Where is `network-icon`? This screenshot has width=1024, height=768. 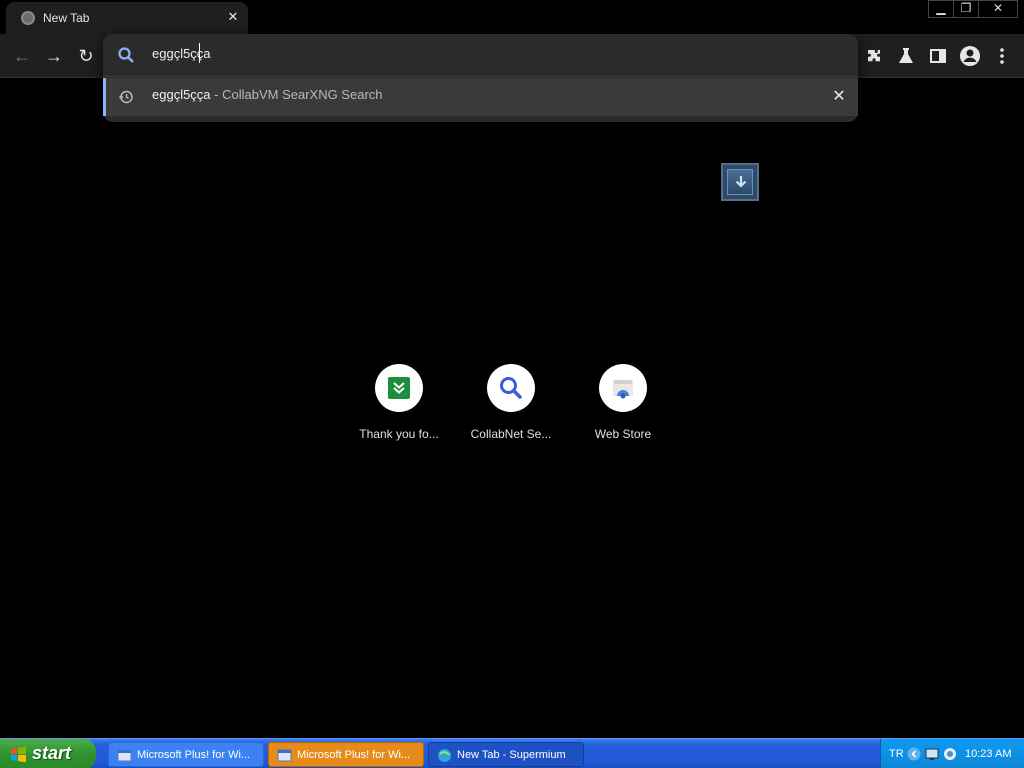
network-icon is located at coordinates (932, 754).